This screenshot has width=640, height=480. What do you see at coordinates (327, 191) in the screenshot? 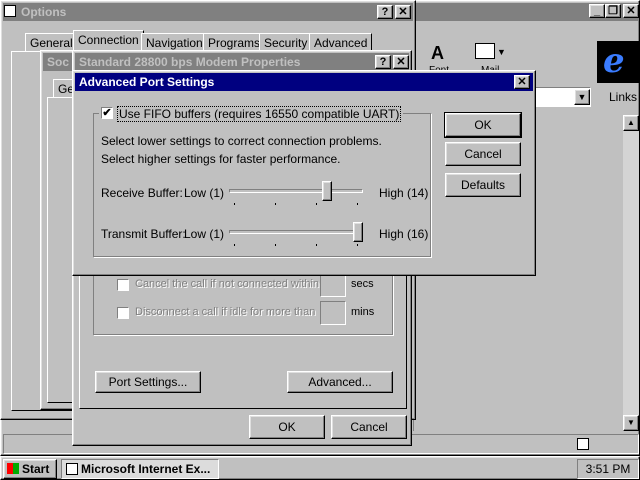
I see `receive-slider-thumb` at bounding box center [327, 191].